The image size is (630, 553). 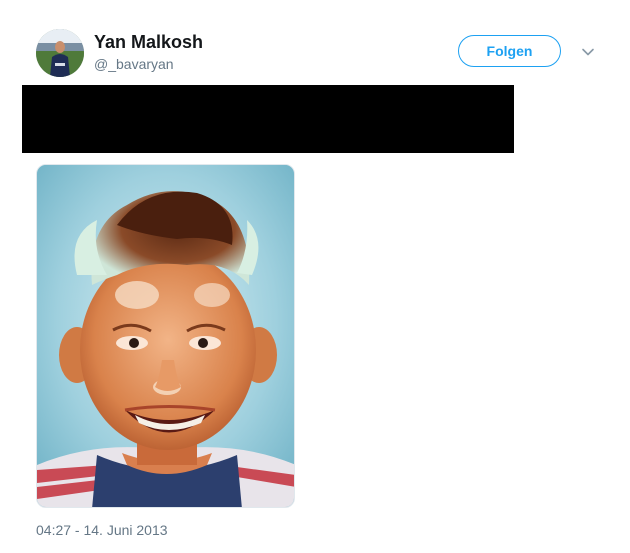 I want to click on author-handle: @_bavaryan, so click(x=134, y=64).